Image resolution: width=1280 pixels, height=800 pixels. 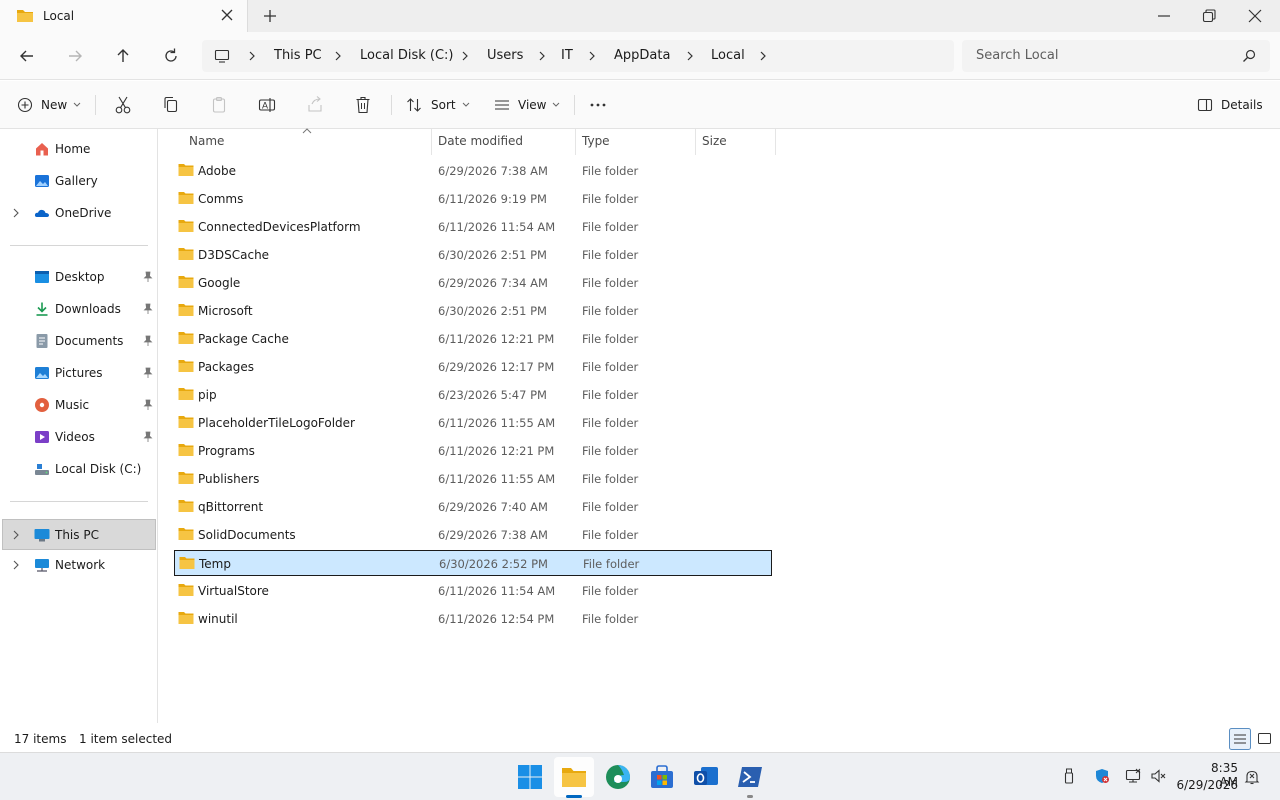 I want to click on sidebar-item-this-pc: This PC, so click(x=79, y=534).